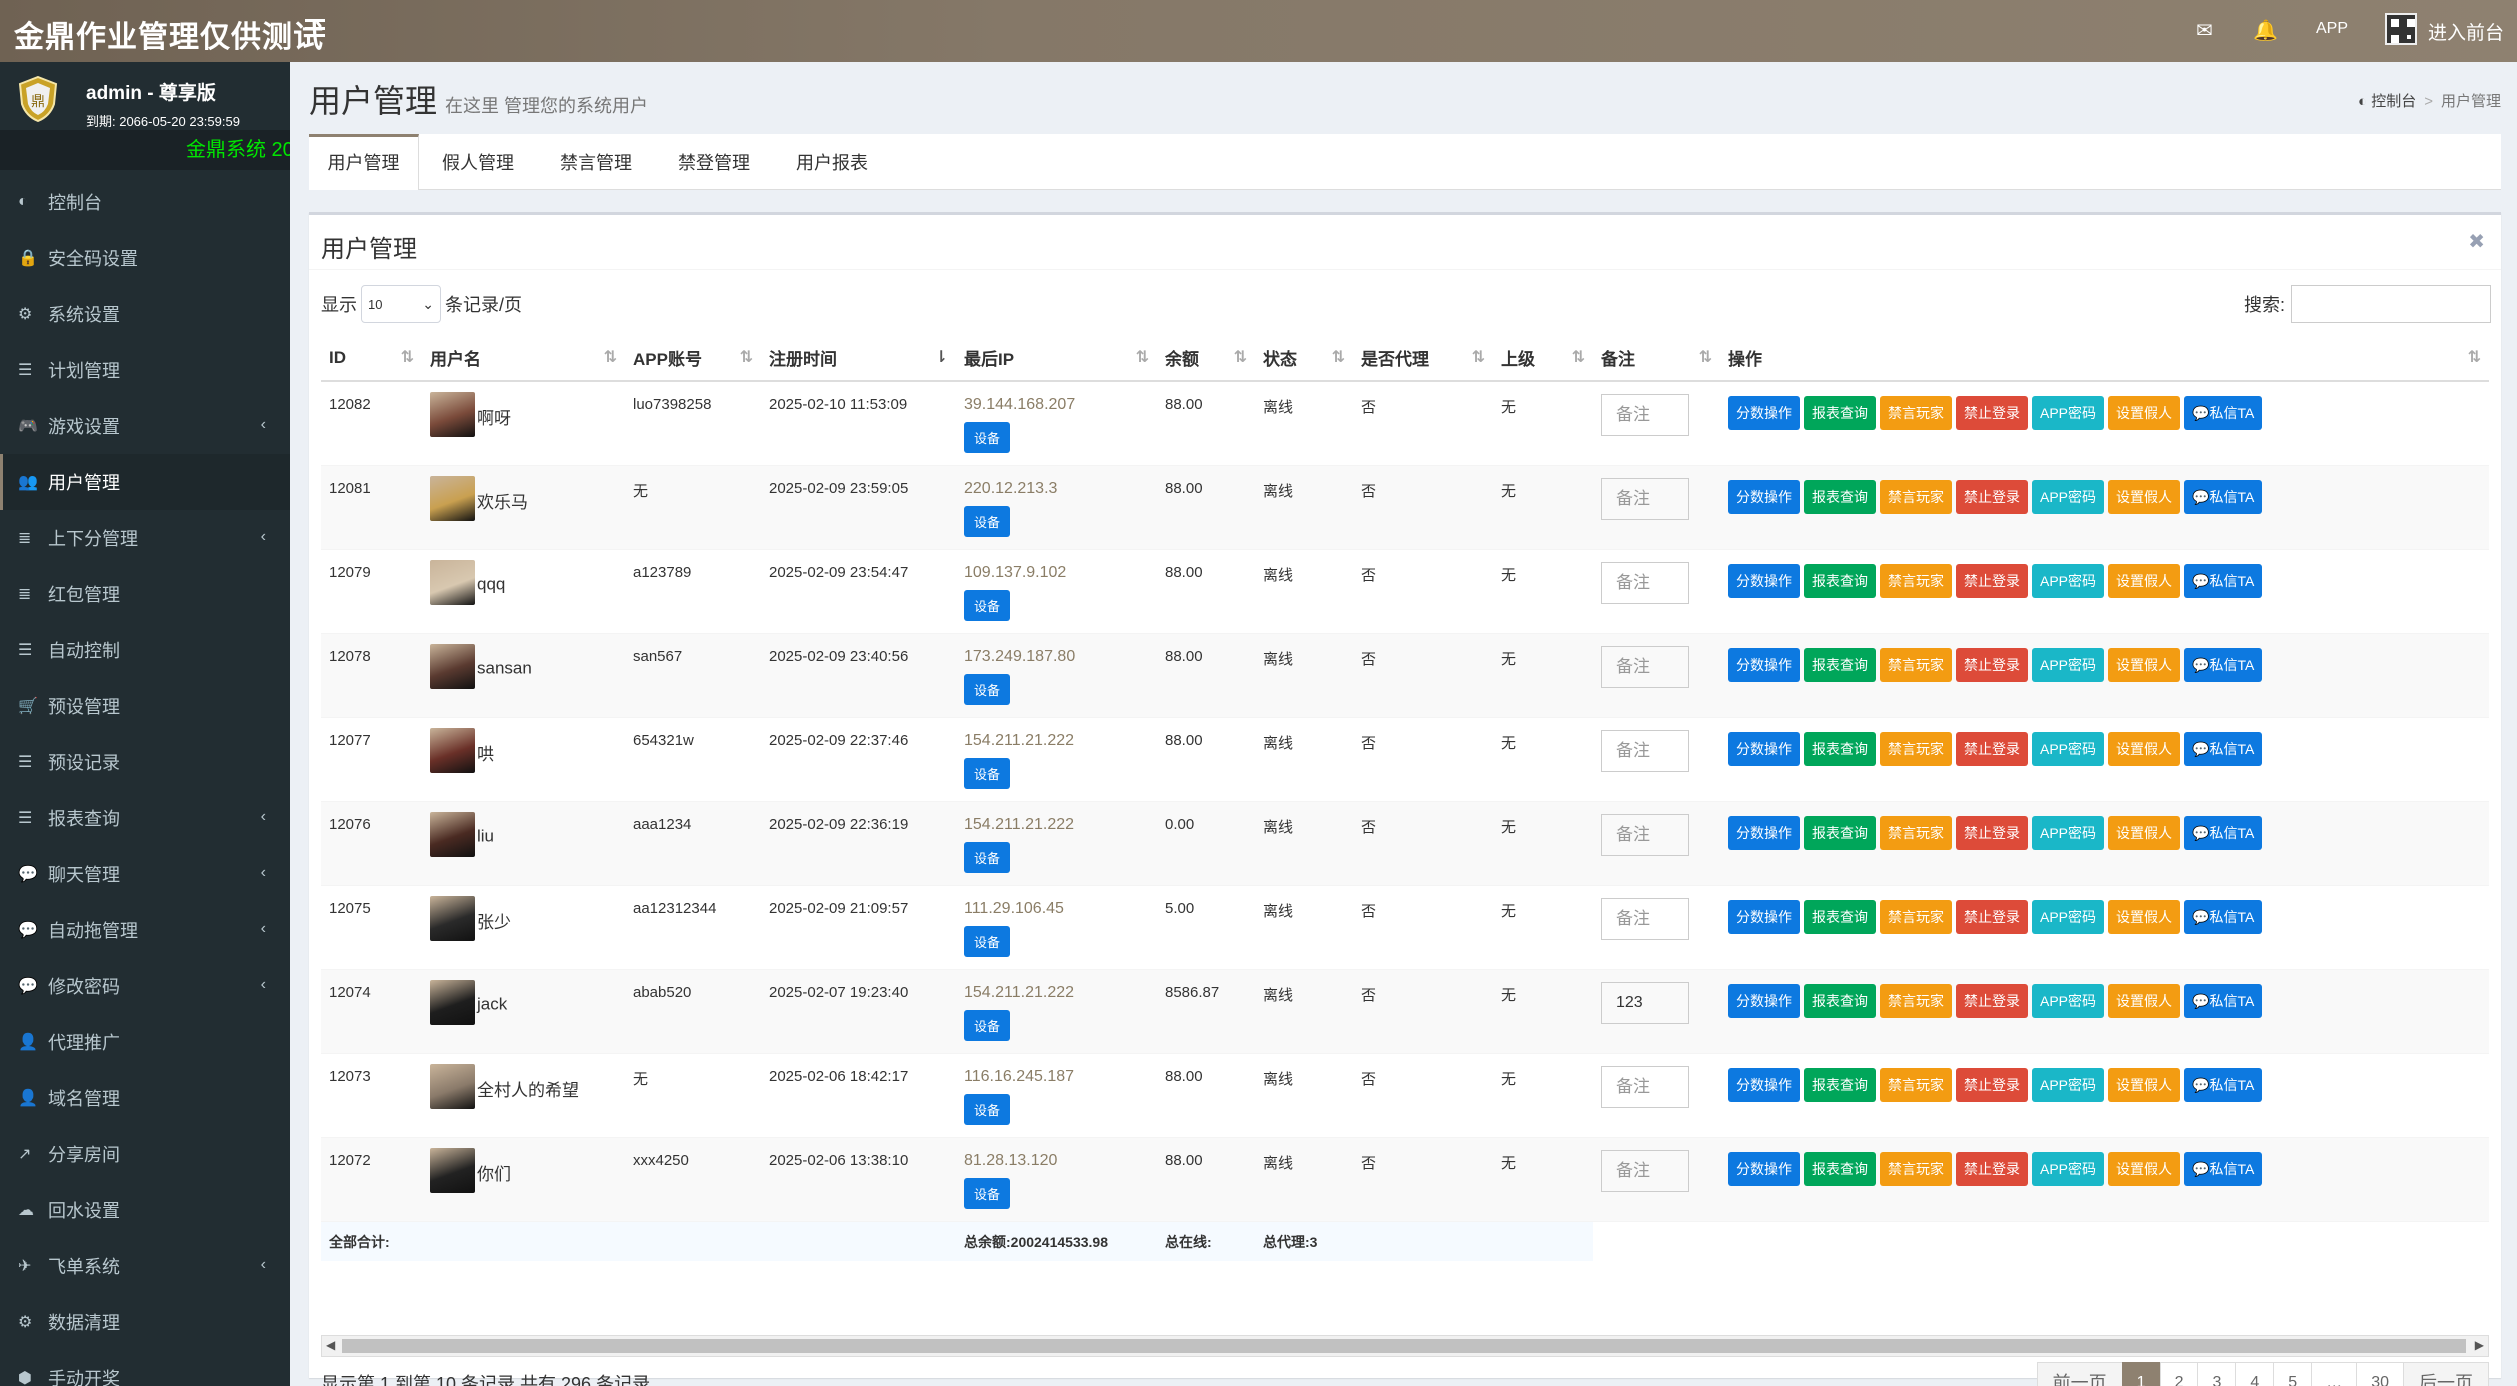  I want to click on brand-title: 金鼎作业管理仅供测试, so click(169, 34).